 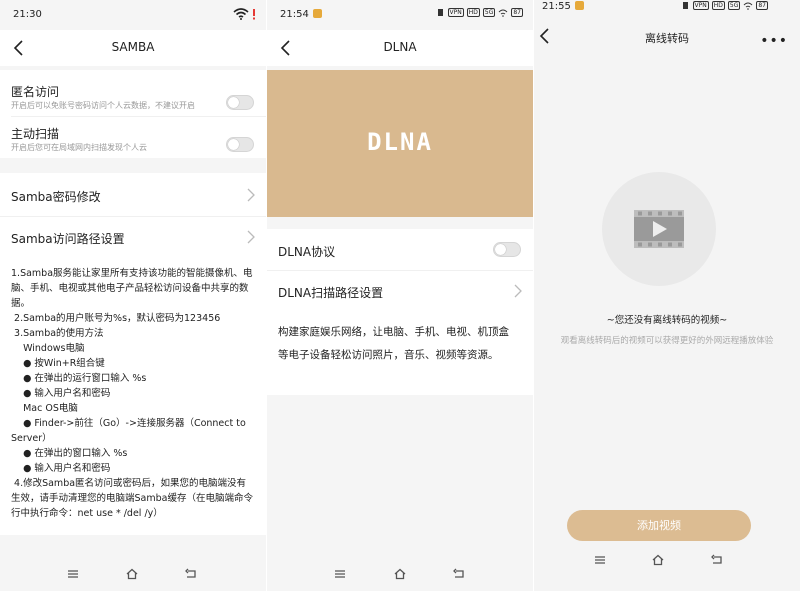 I want to click on title-bar: DLNA, so click(x=400, y=48).